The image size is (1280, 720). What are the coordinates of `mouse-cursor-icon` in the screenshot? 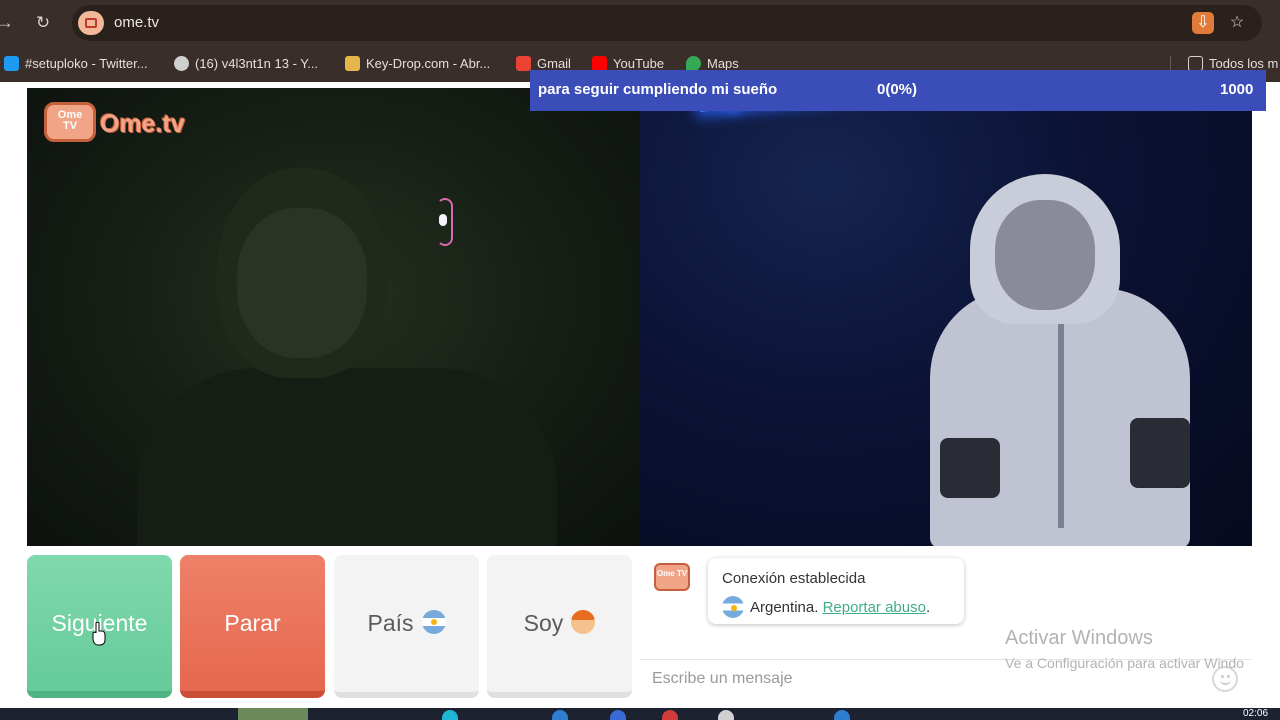 It's located at (99, 634).